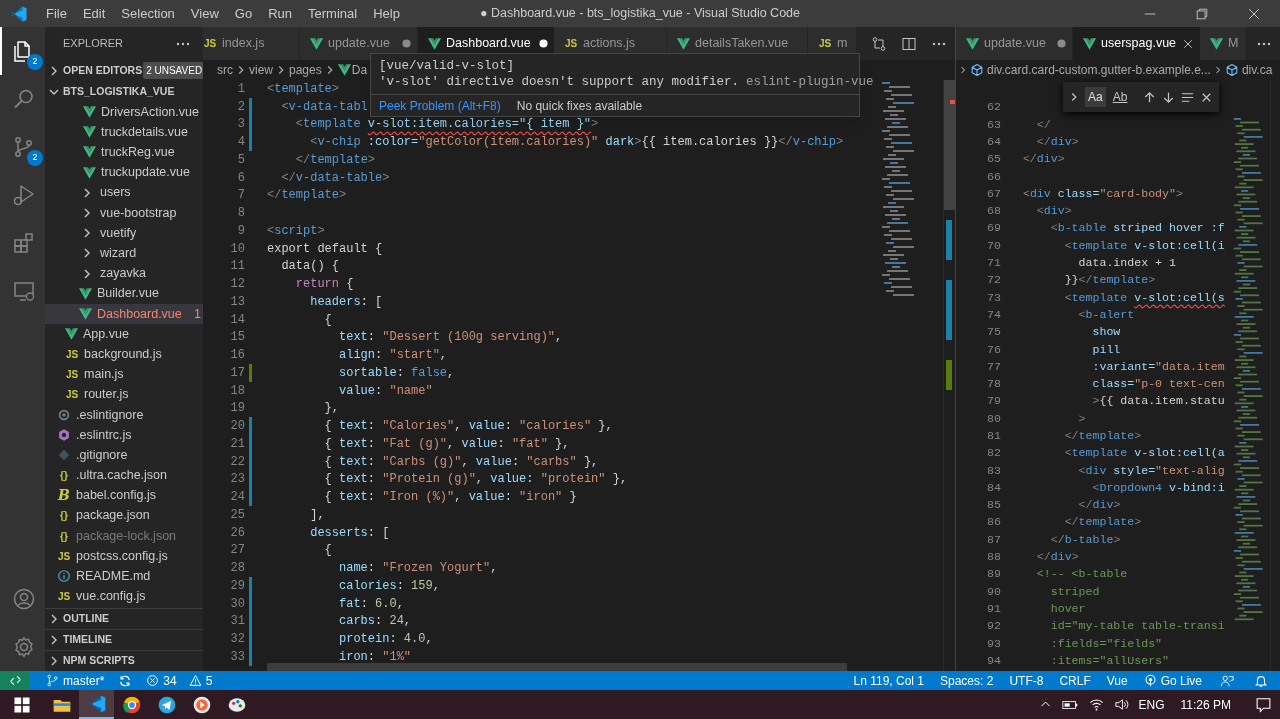 The image size is (1280, 719). I want to click on editor-tab: userspag.vue, so click(1136, 43).